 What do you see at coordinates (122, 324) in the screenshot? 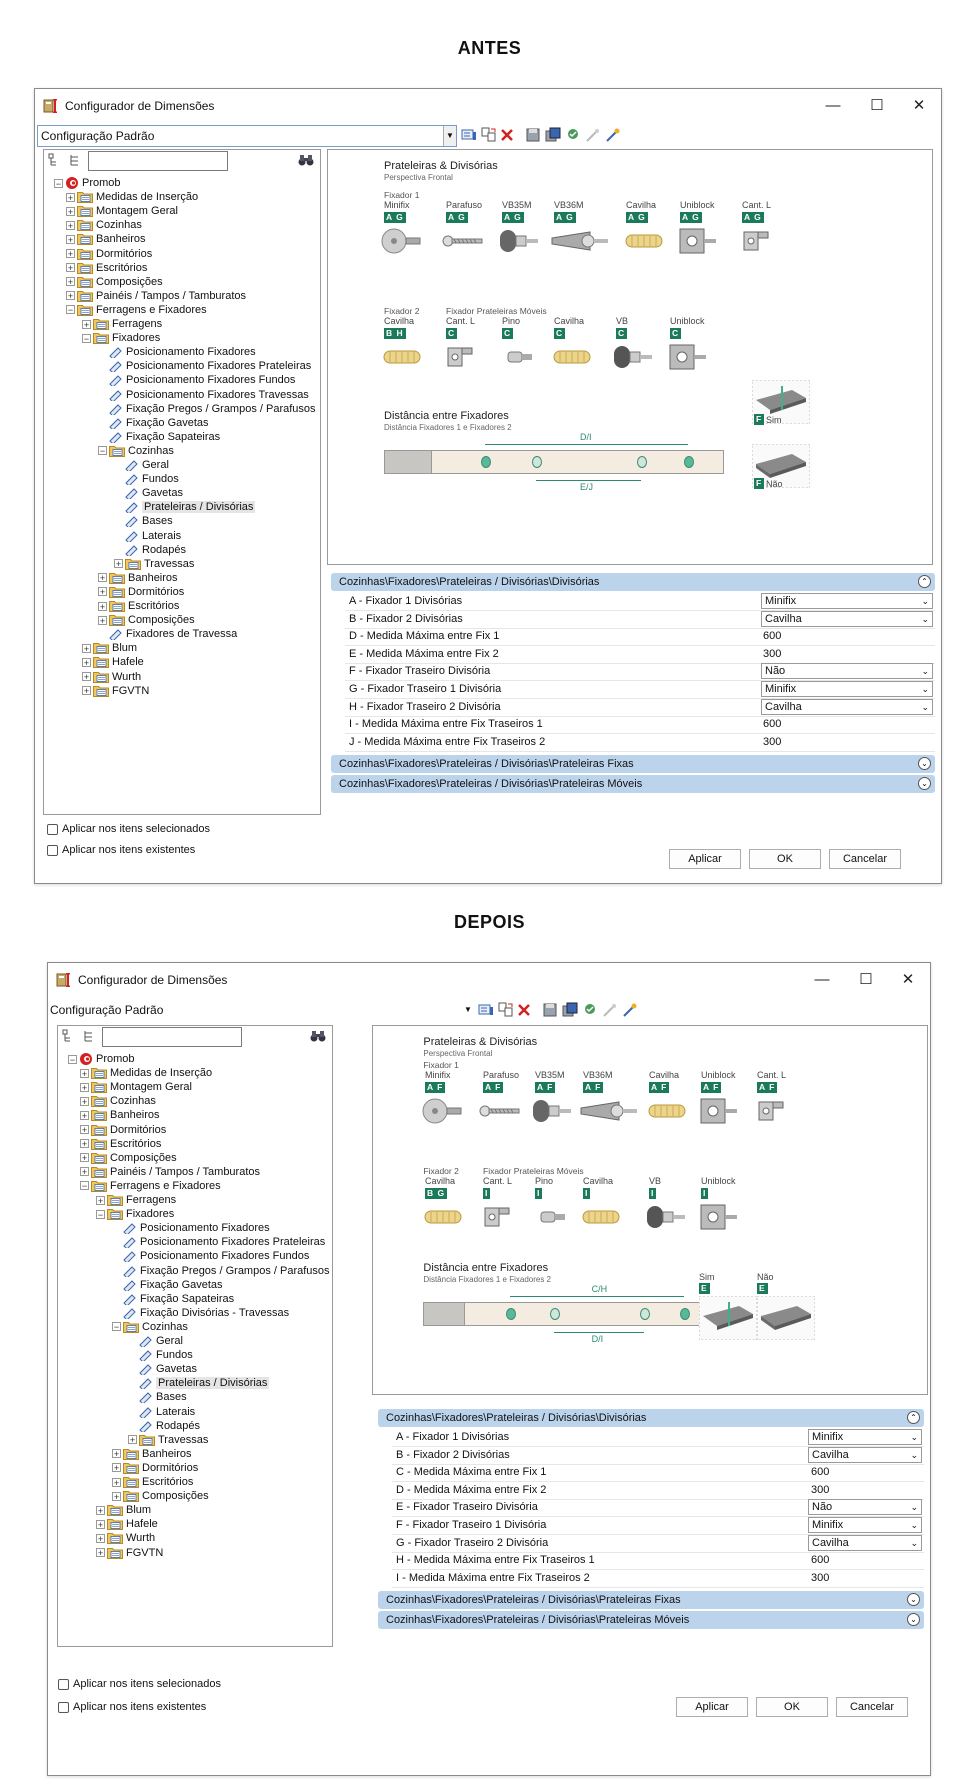
I see `tree-node-ferragens: + Ferragens` at bounding box center [122, 324].